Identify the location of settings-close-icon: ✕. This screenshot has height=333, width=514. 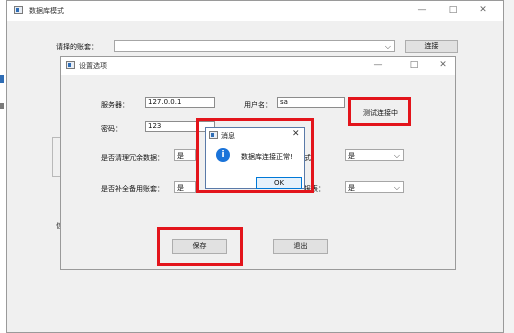
(443, 65).